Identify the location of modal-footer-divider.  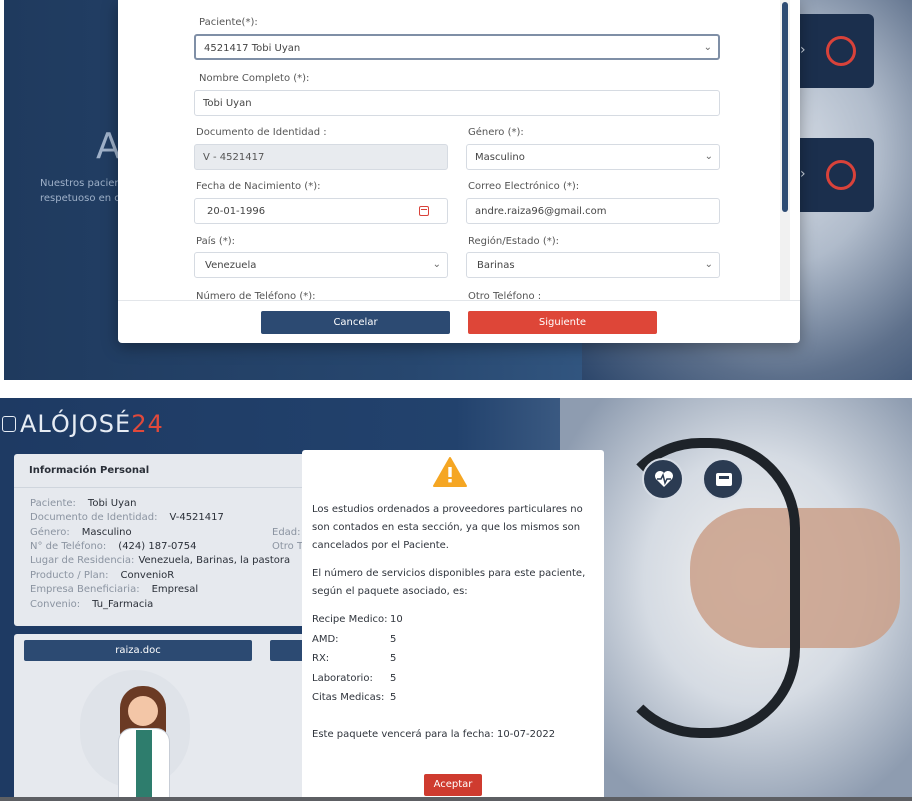
(459, 300).